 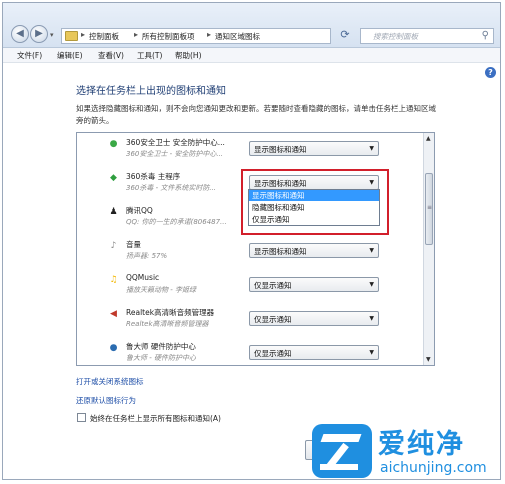 I want to click on list-item: ♫ QQMusic 播放天籁动物 - 李姬绿 仅显示通知 ▼, so click(x=250, y=286).